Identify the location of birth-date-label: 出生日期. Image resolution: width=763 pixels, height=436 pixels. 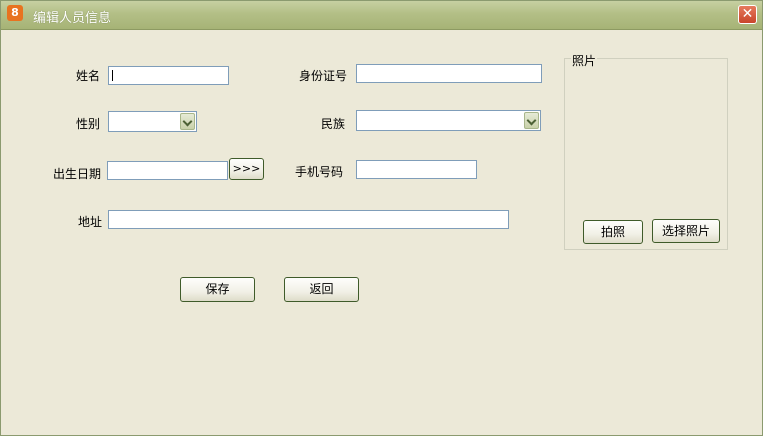
(77, 174).